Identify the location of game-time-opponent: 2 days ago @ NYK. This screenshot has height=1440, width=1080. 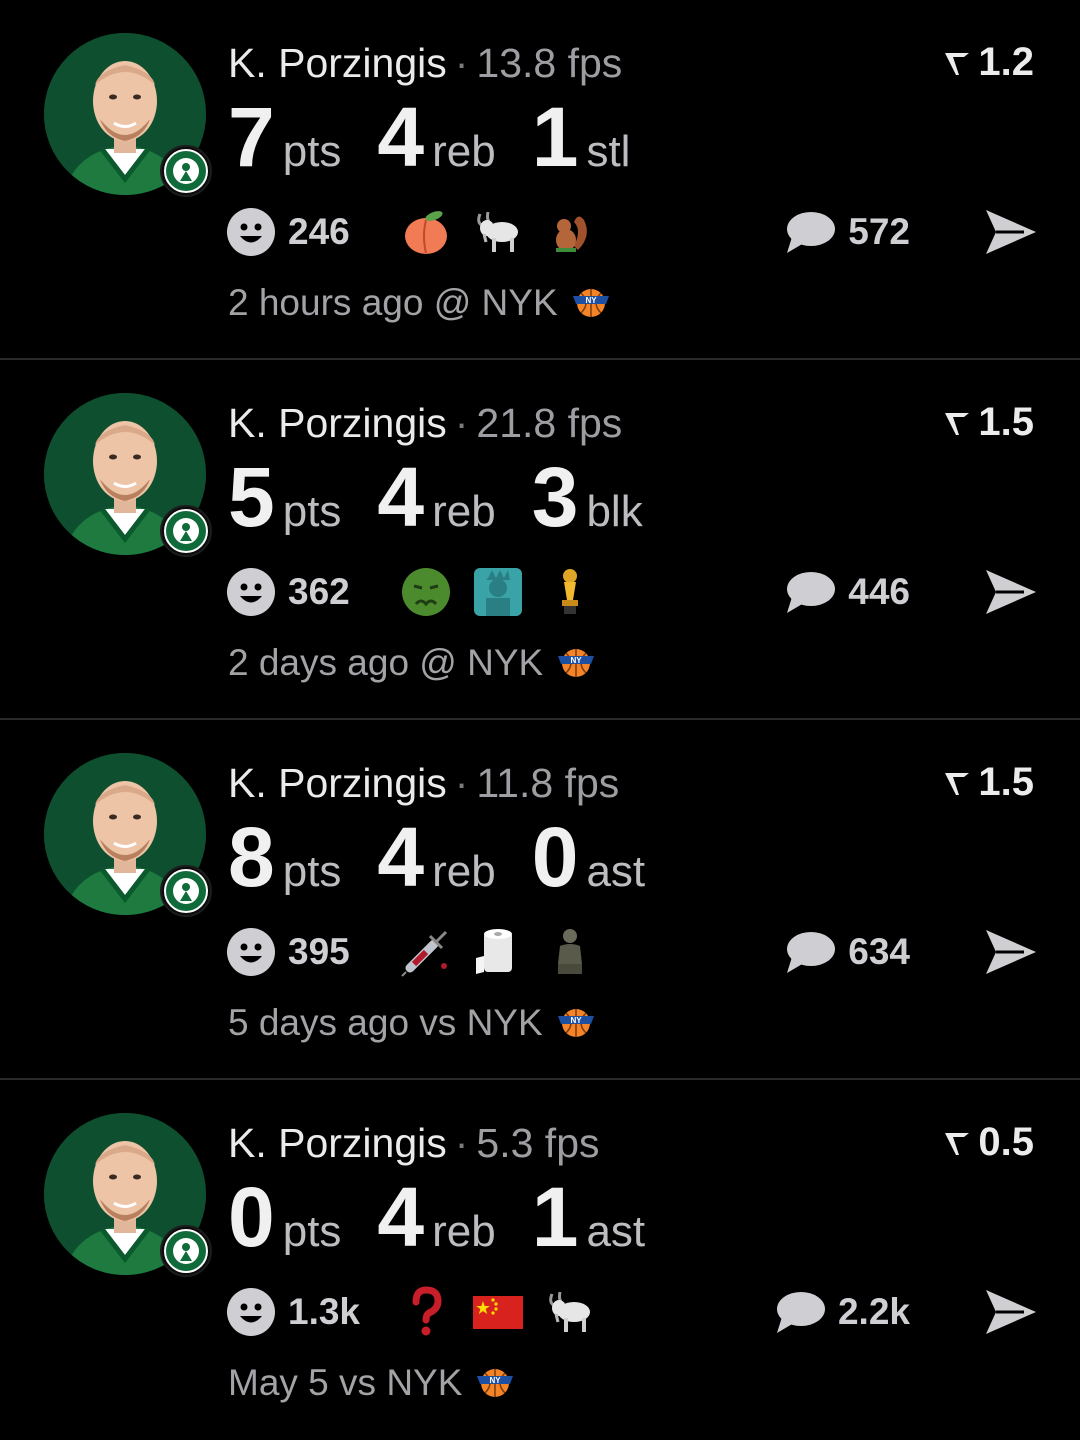
(386, 662).